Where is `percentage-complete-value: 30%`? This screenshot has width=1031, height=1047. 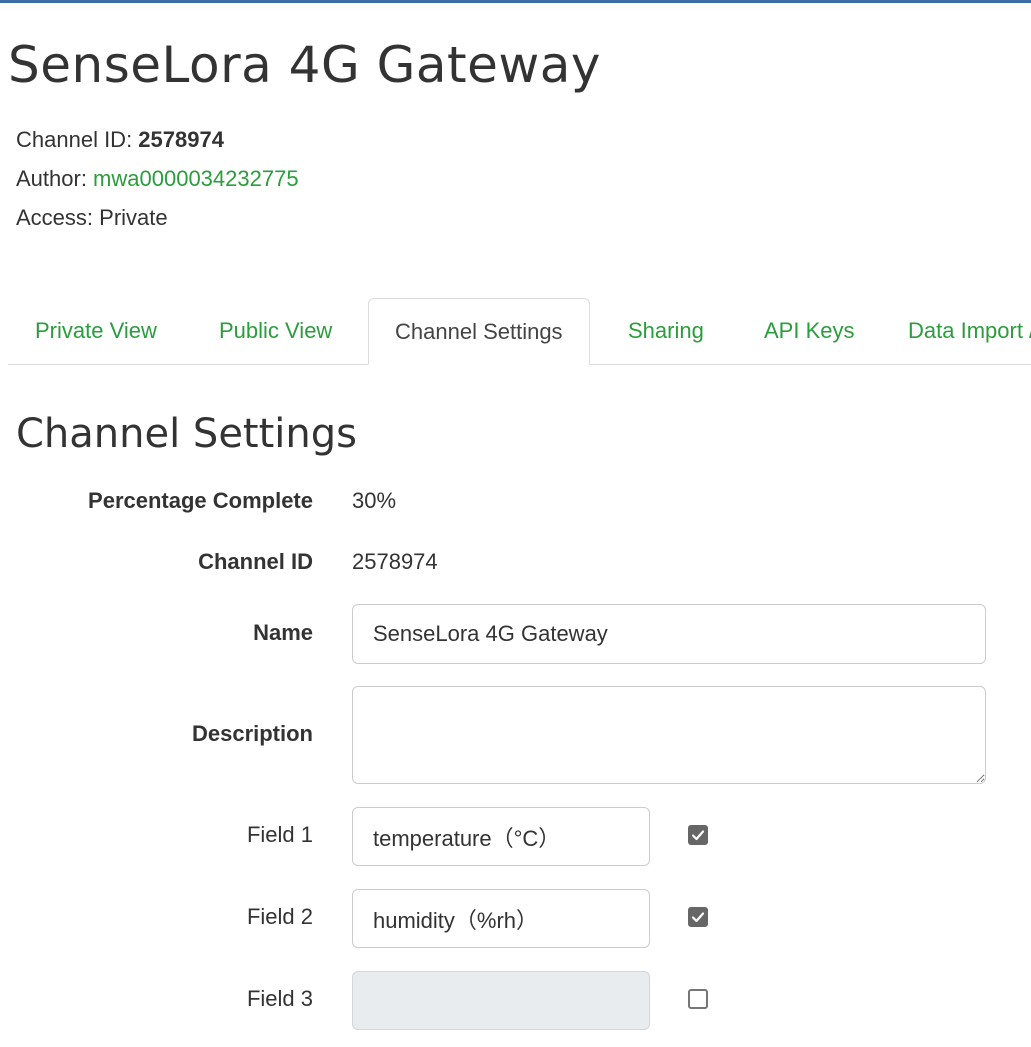
percentage-complete-value: 30% is located at coordinates (374, 500).